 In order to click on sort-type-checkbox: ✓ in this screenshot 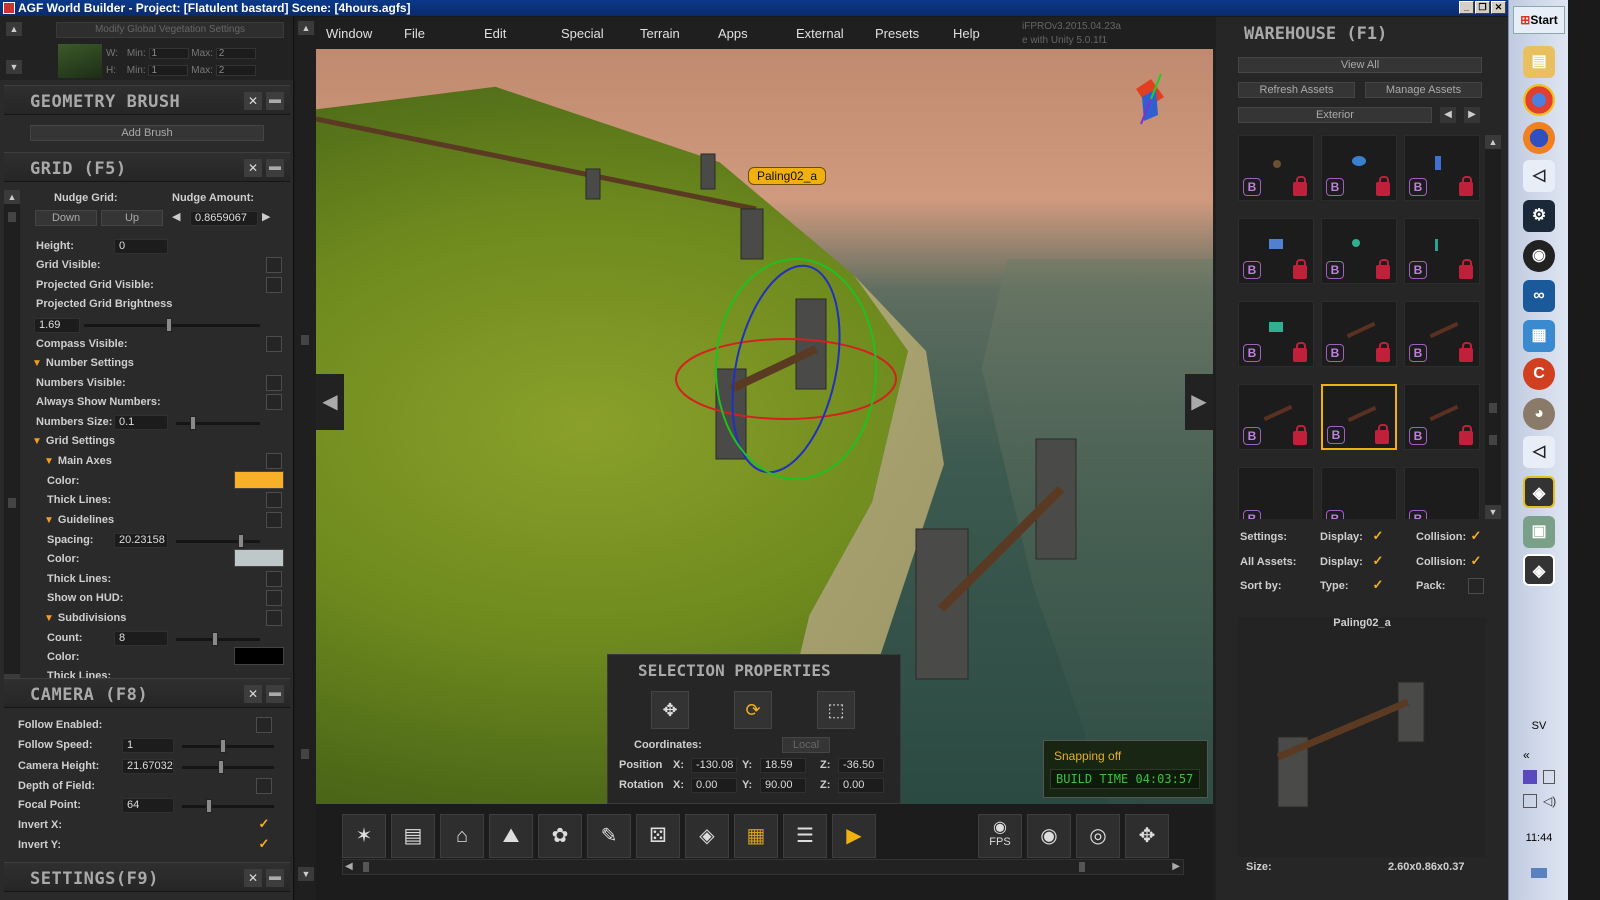, I will do `click(1378, 586)`.